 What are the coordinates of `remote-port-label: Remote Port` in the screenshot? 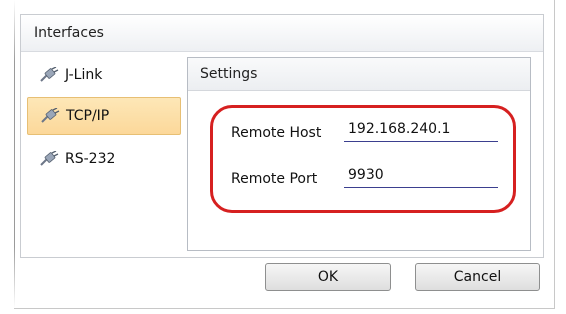 It's located at (274, 179).